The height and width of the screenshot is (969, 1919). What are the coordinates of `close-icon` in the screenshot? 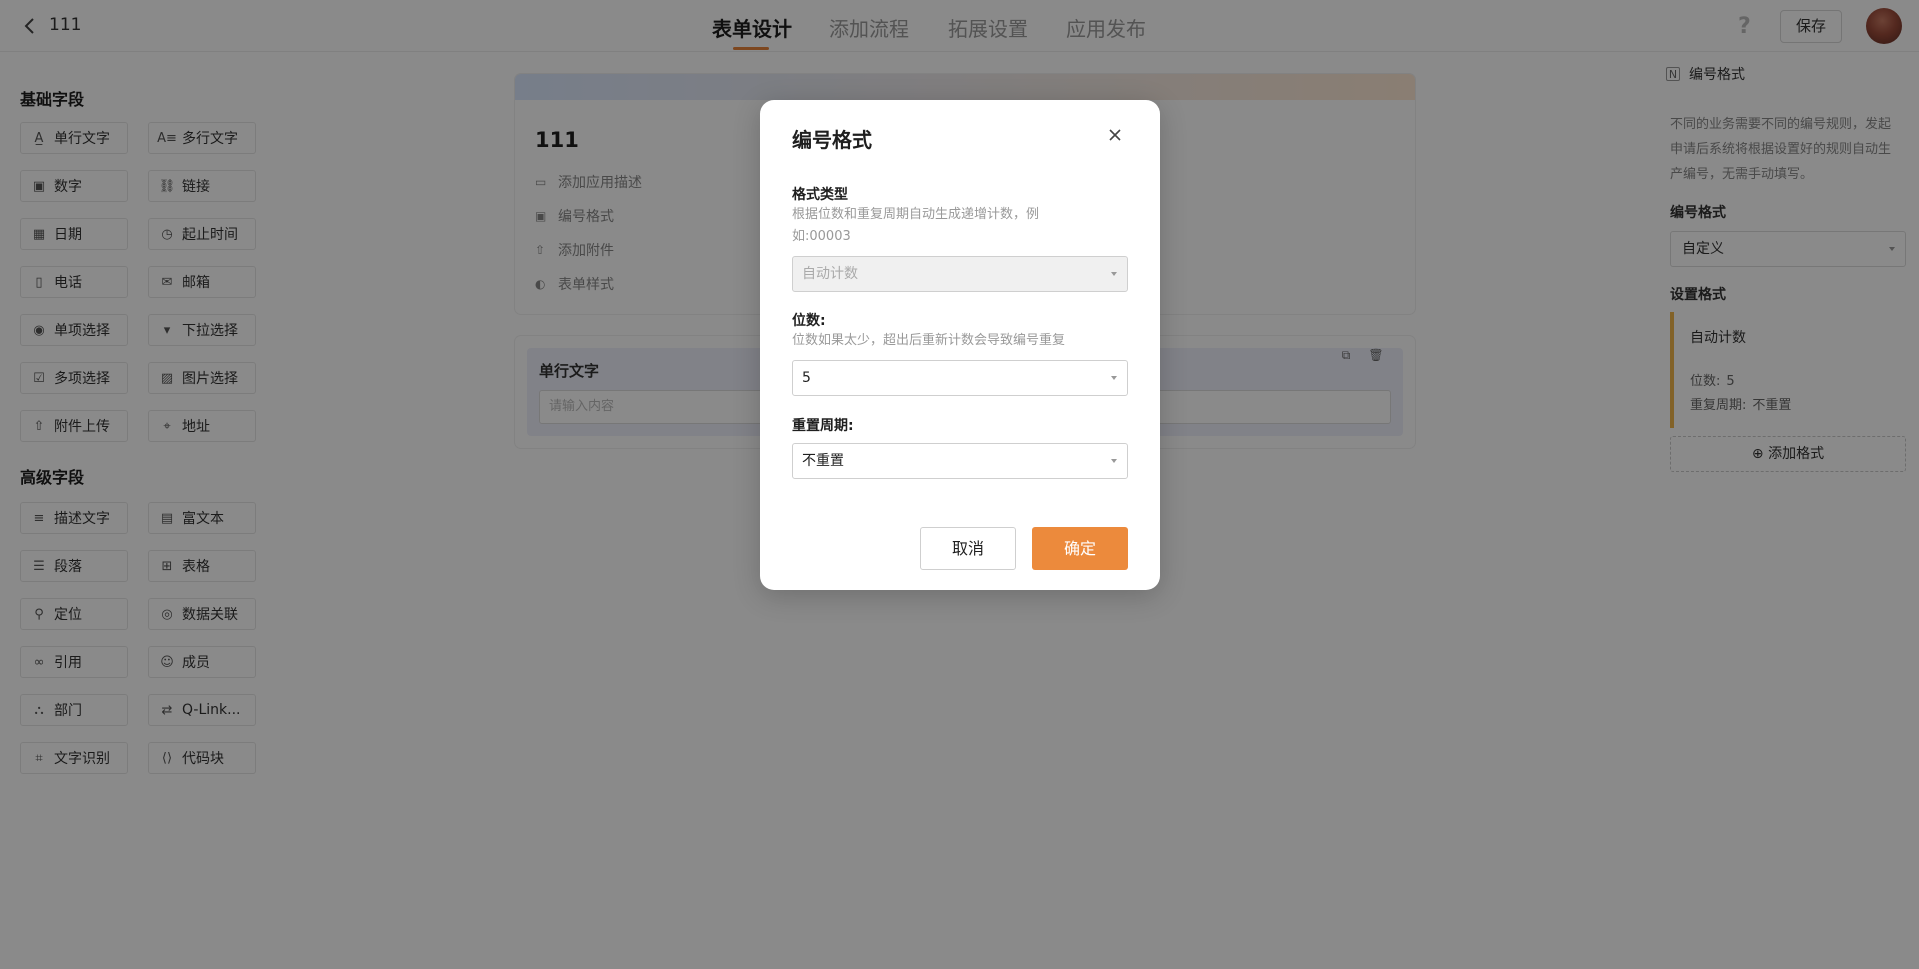 It's located at (1115, 135).